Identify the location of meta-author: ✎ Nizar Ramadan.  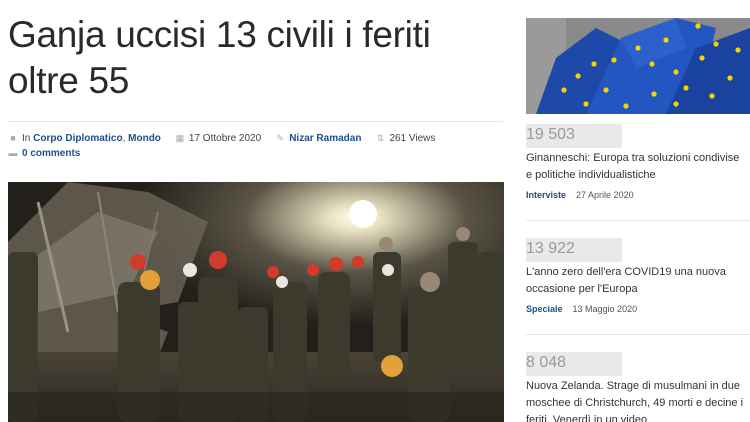
(318, 138).